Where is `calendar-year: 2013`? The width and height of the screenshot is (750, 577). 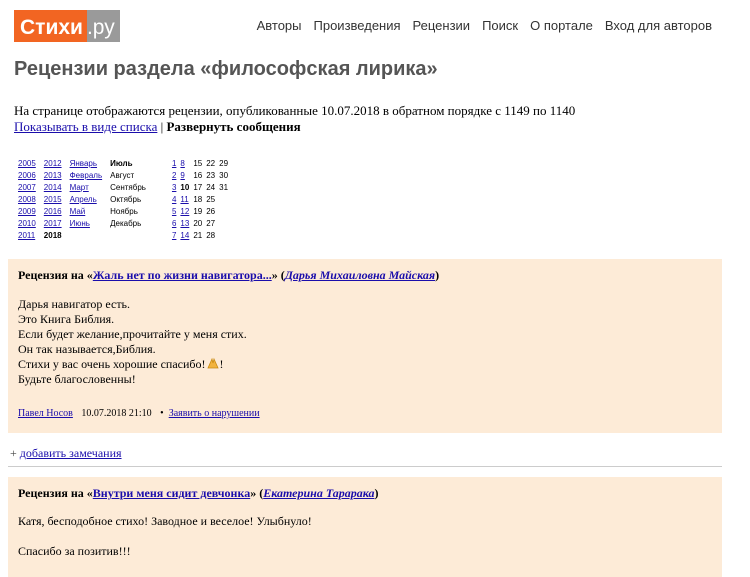
calendar-year: 2013 is located at coordinates (53, 176).